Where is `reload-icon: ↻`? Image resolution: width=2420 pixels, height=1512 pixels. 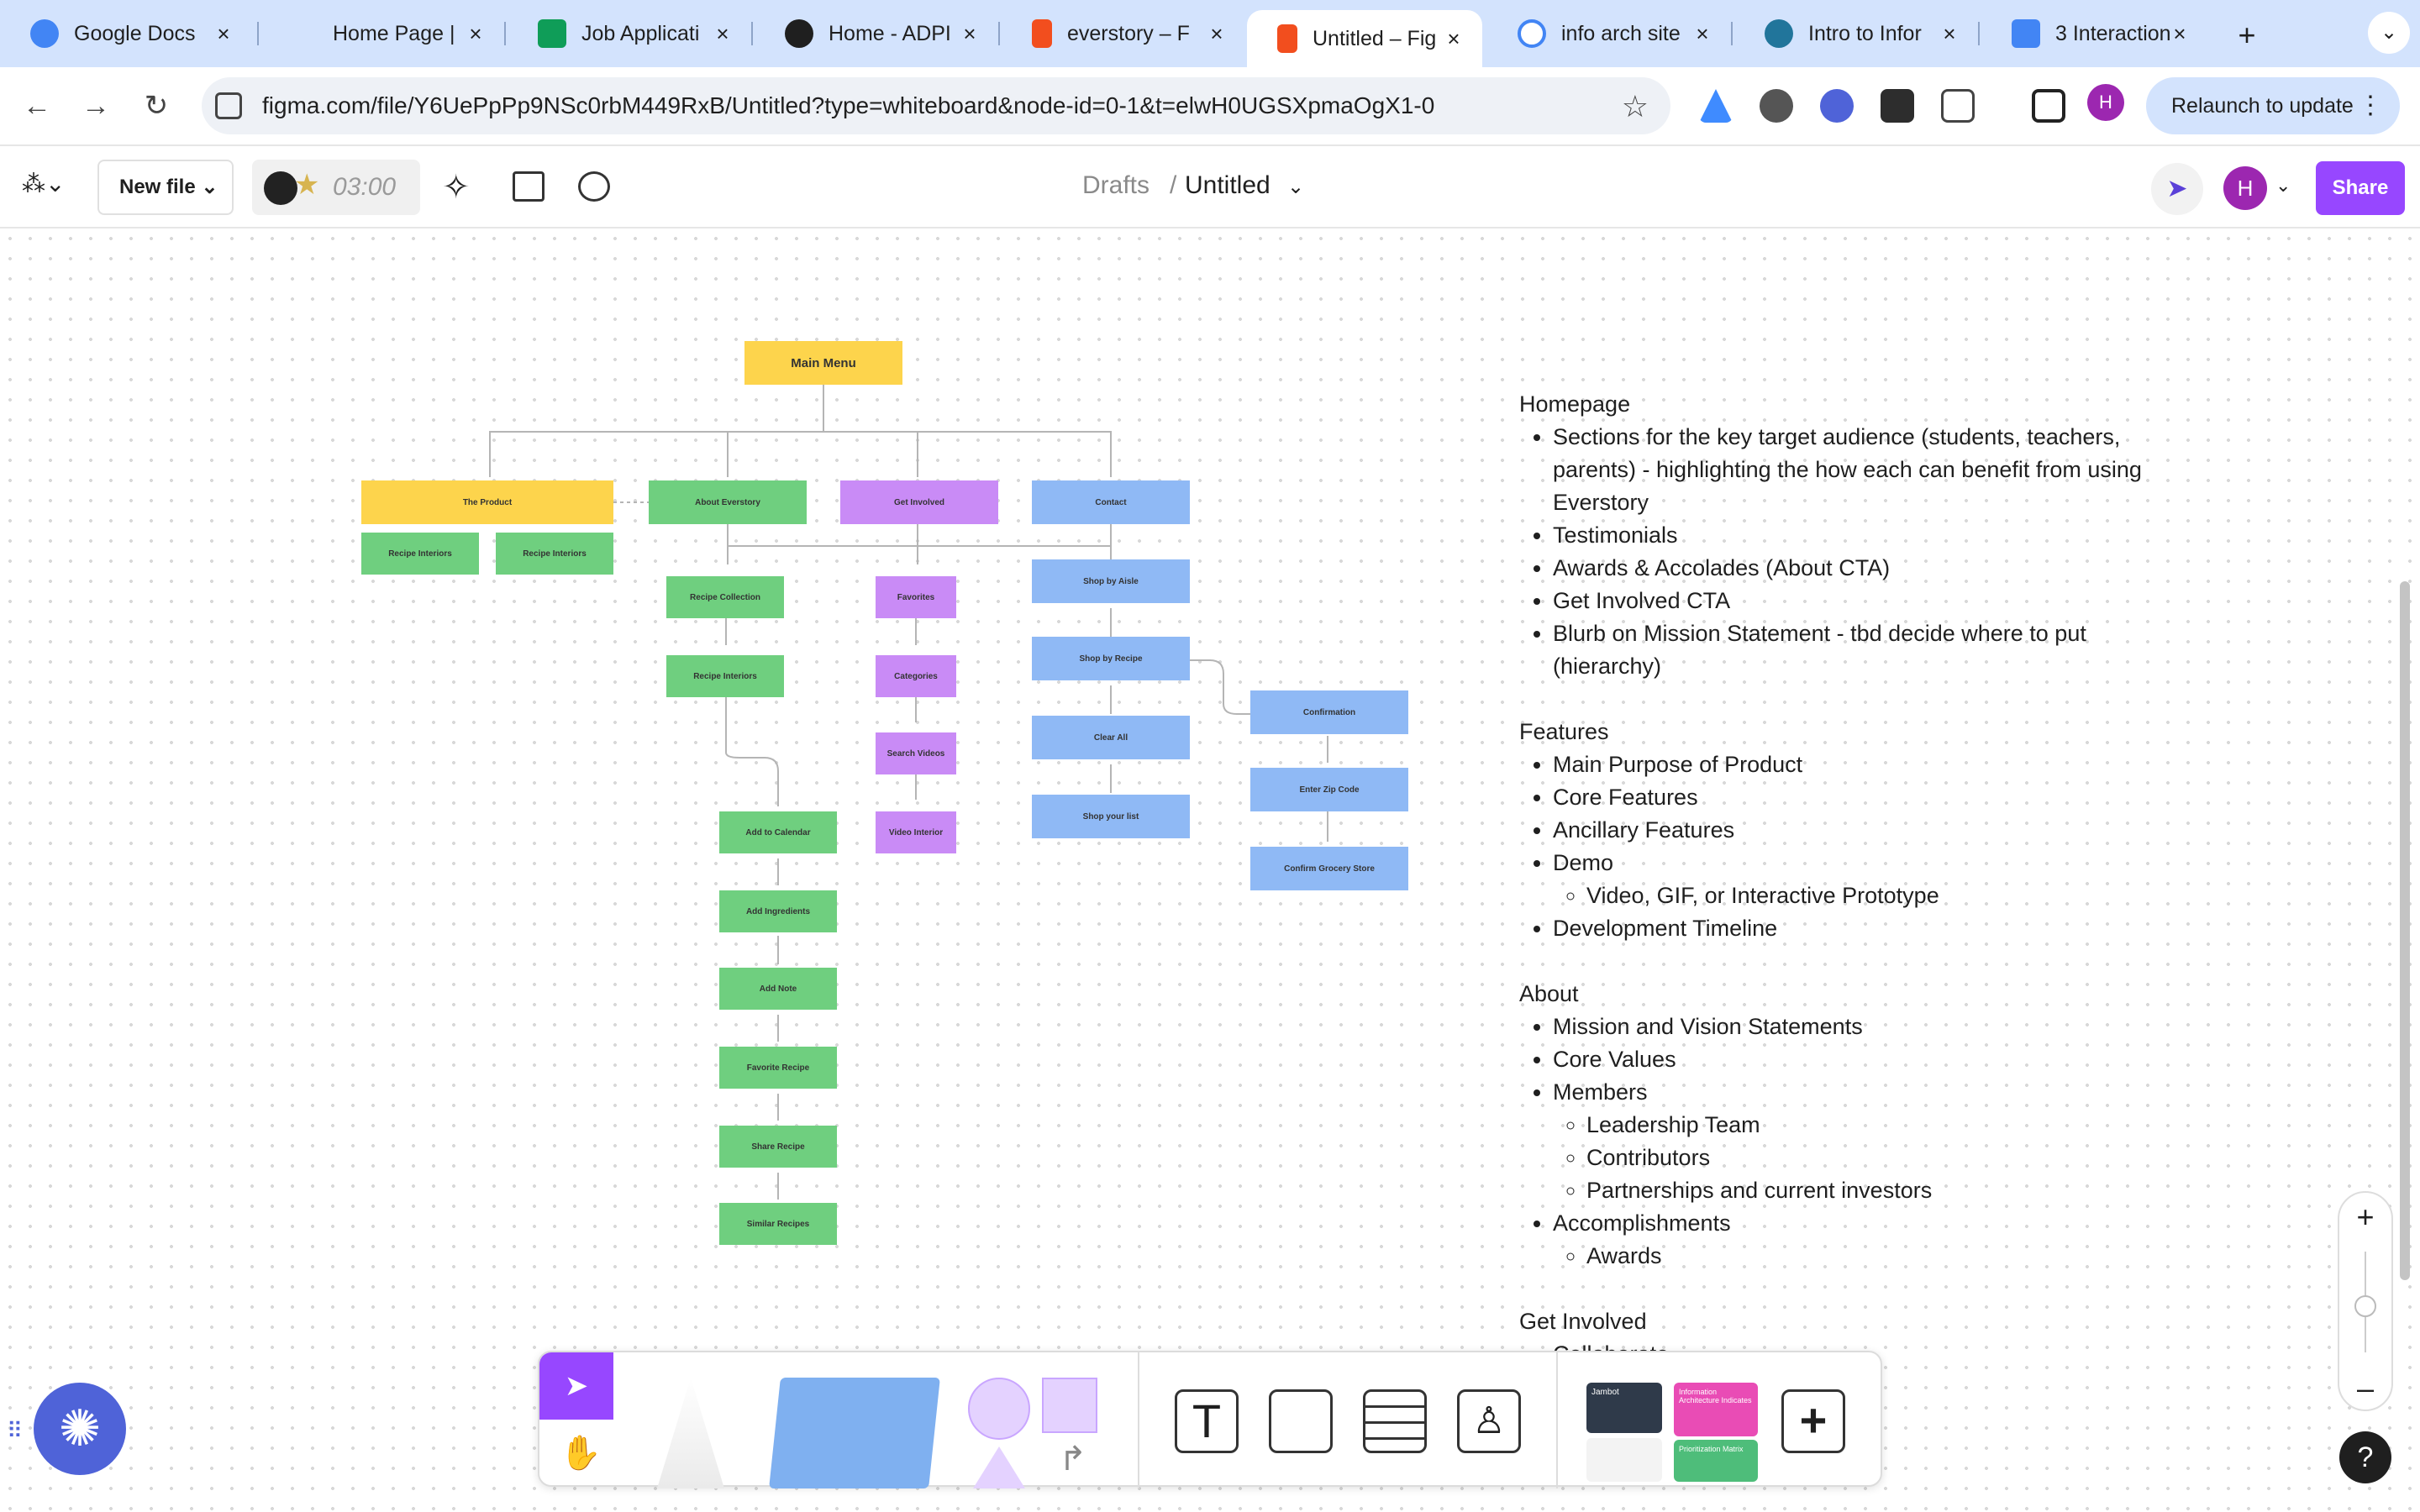
reload-icon: ↻ is located at coordinates (157, 105).